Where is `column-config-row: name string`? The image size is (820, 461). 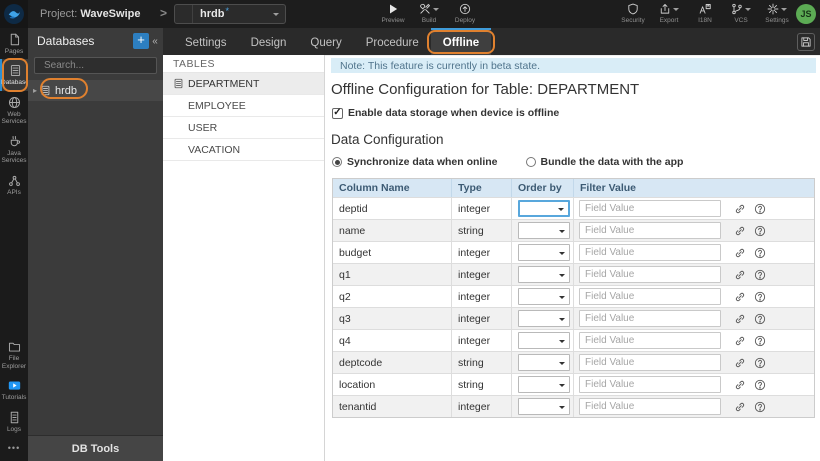 column-config-row: name string is located at coordinates (573, 230).